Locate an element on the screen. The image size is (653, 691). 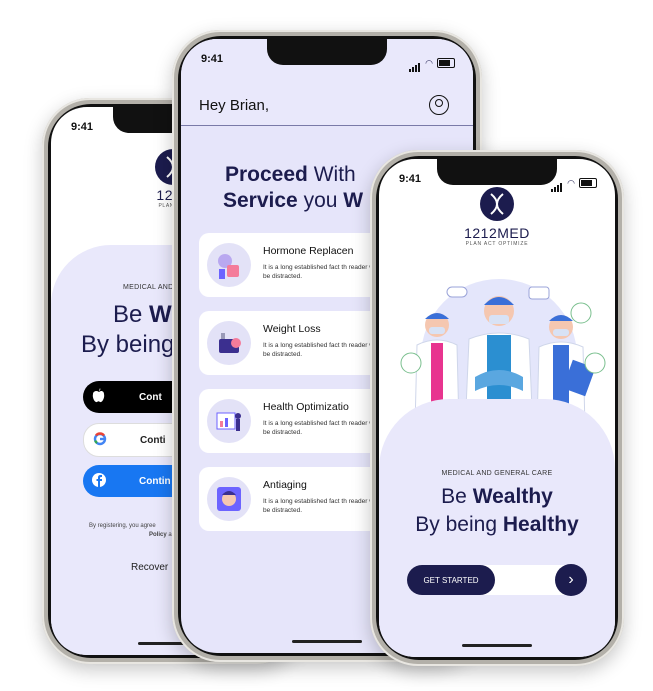
brand-tagline: PLAN ACT OPTIMIZE is located at coordinates (497, 244).